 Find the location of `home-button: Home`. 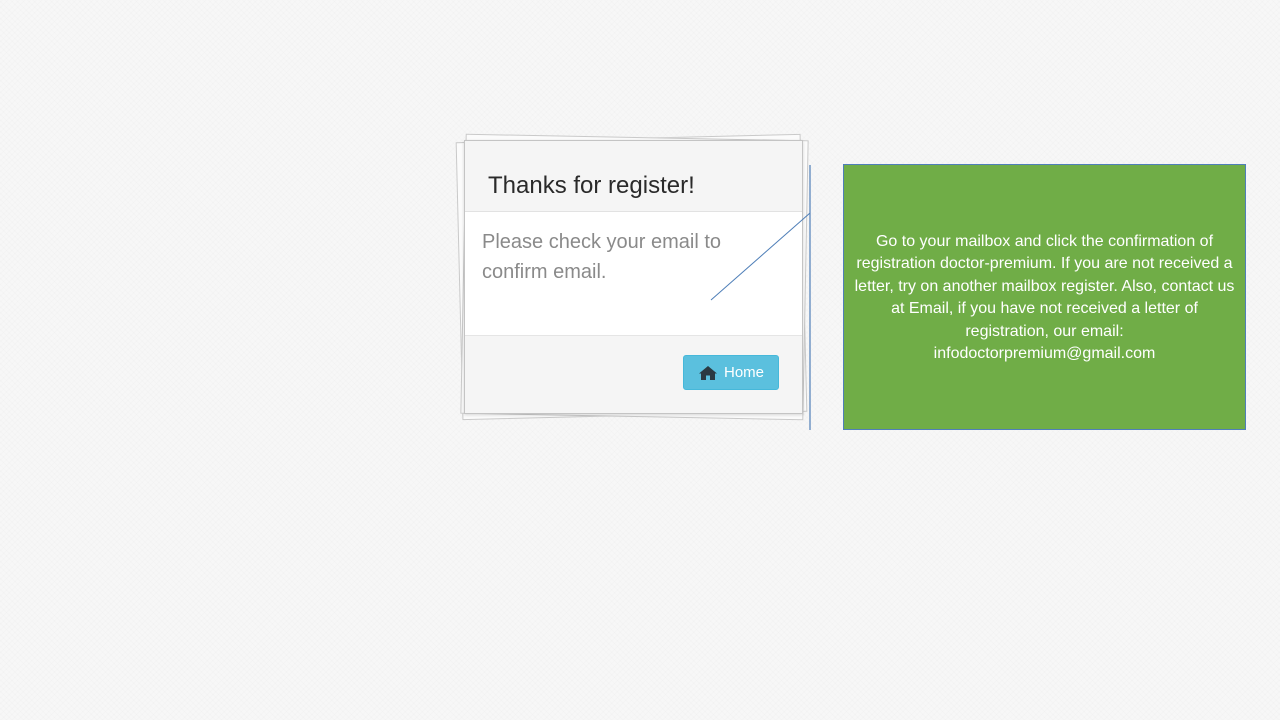

home-button: Home is located at coordinates (731, 372).